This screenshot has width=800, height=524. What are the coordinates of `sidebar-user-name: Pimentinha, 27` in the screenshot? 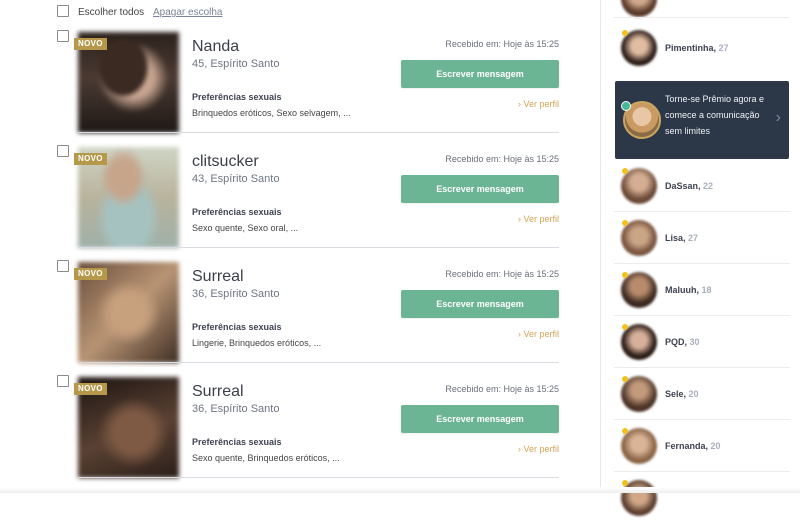 It's located at (697, 48).